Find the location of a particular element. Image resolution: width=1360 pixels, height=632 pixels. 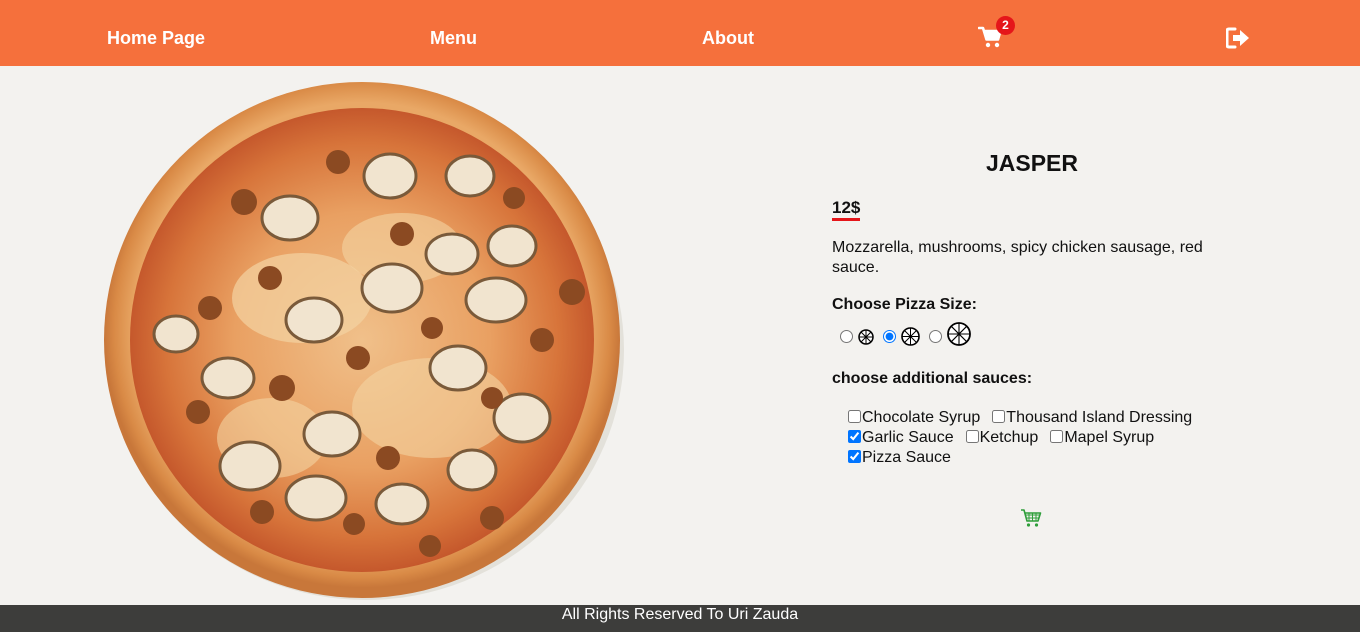

pizza-price: 12$ is located at coordinates (846, 209).